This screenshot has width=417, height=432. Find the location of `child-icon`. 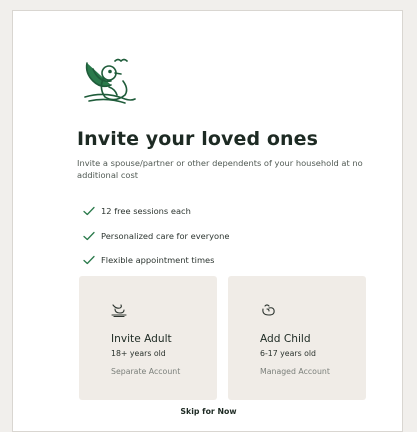

child-icon is located at coordinates (268, 310).